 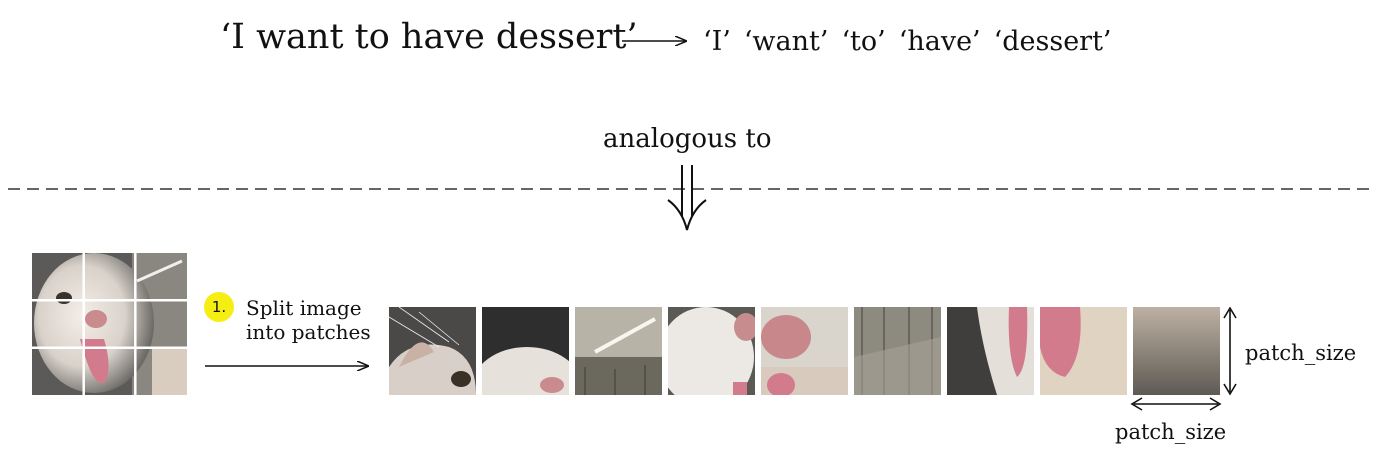 I want to click on patch-size-horizontal-arrow, so click(x=1176, y=404).